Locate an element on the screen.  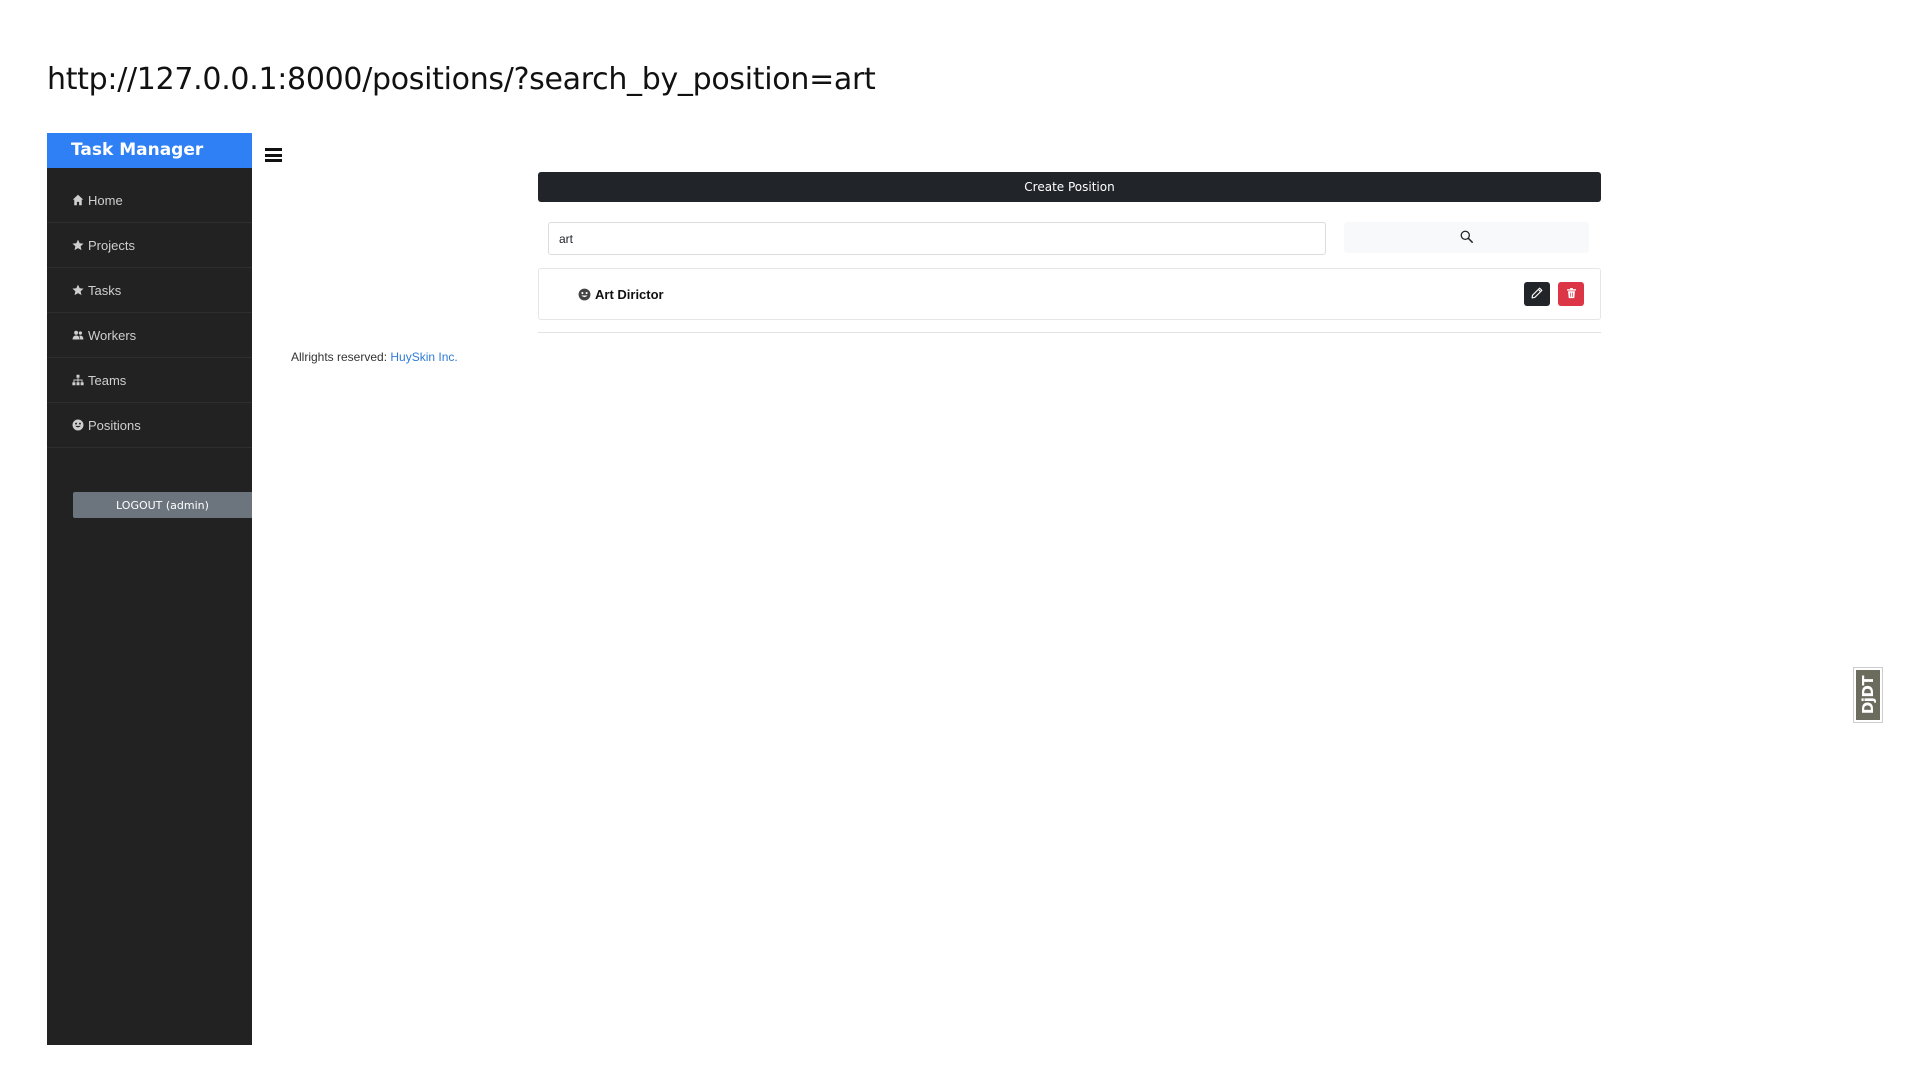
search-icon is located at coordinates (1466, 238).